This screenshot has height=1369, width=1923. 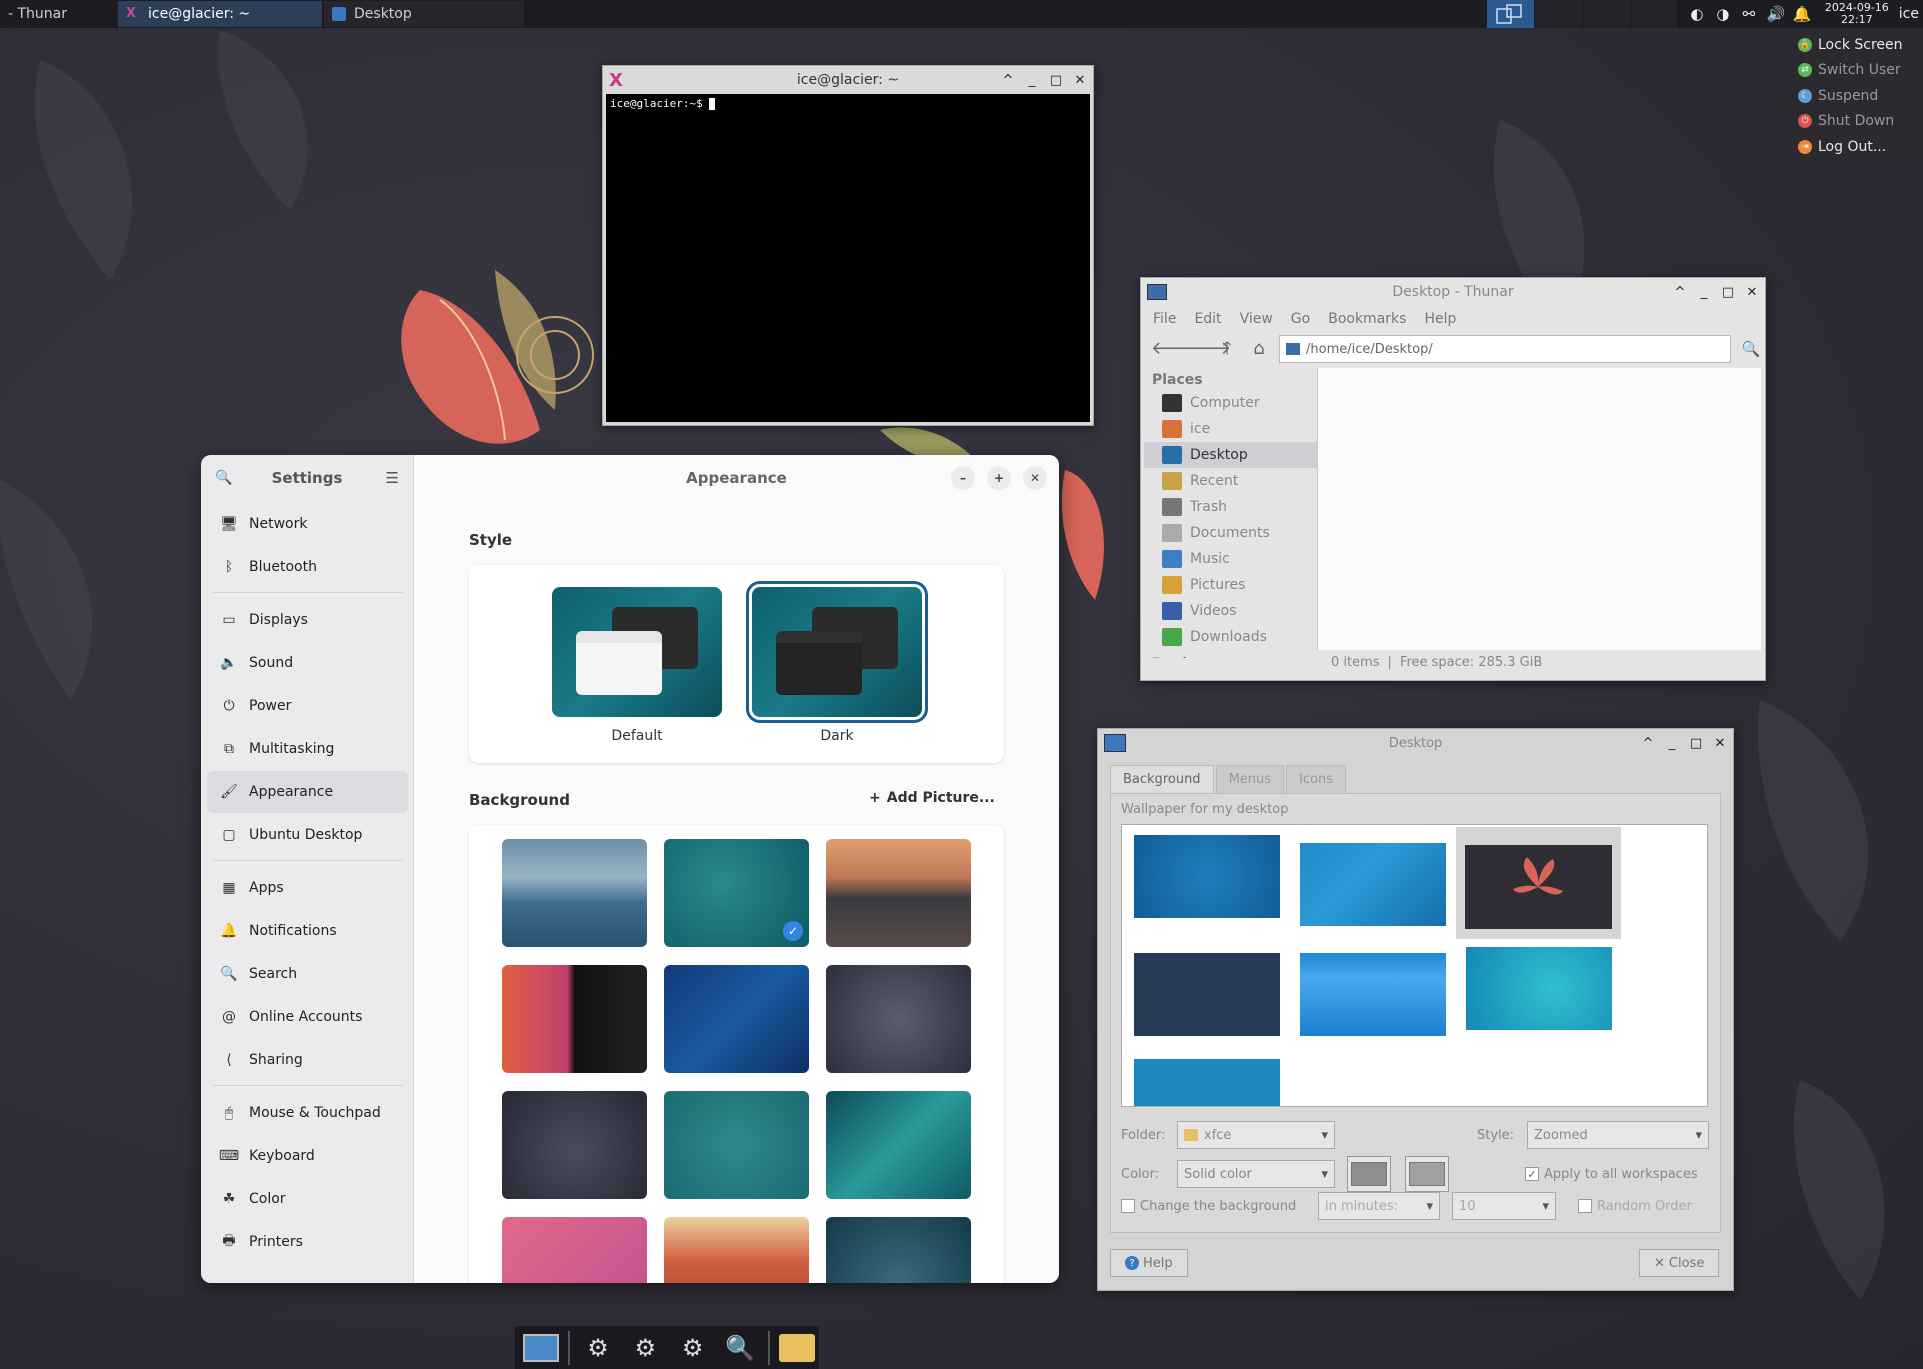 What do you see at coordinates (307, 1017) in the screenshot?
I see `sidebar-item-online-accounts: @ Online Accounts` at bounding box center [307, 1017].